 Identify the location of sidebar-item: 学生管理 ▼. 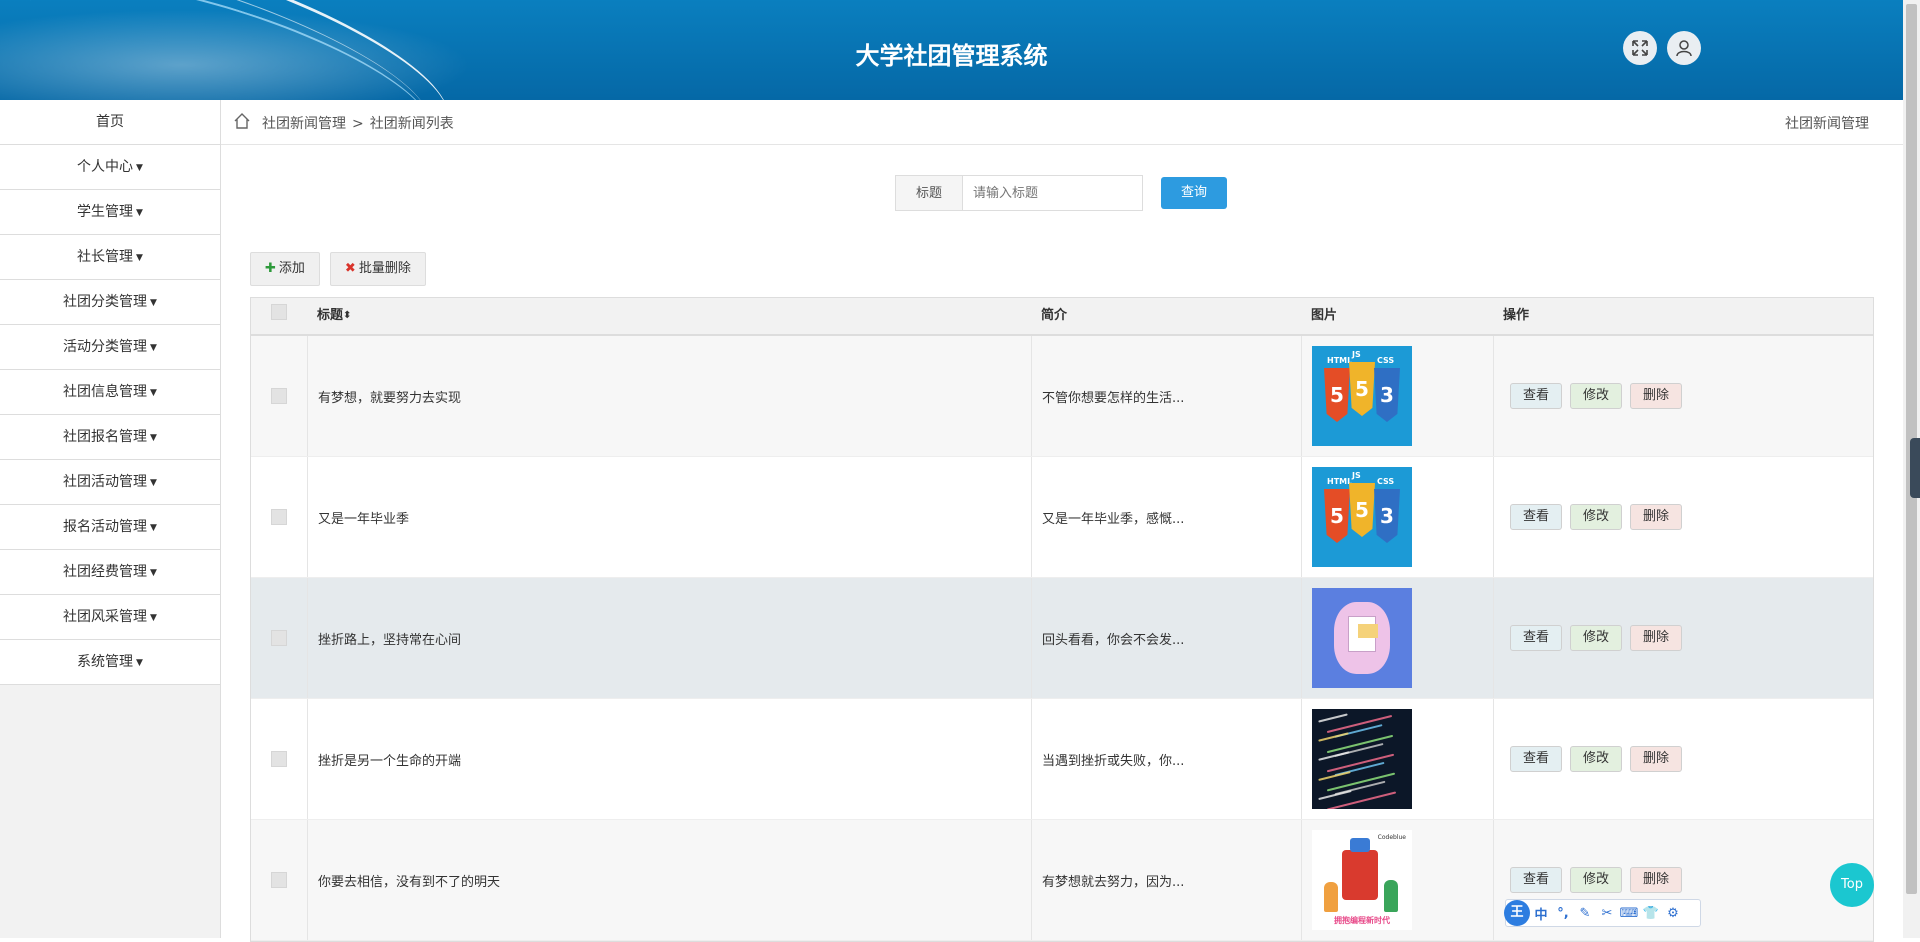
(110, 212).